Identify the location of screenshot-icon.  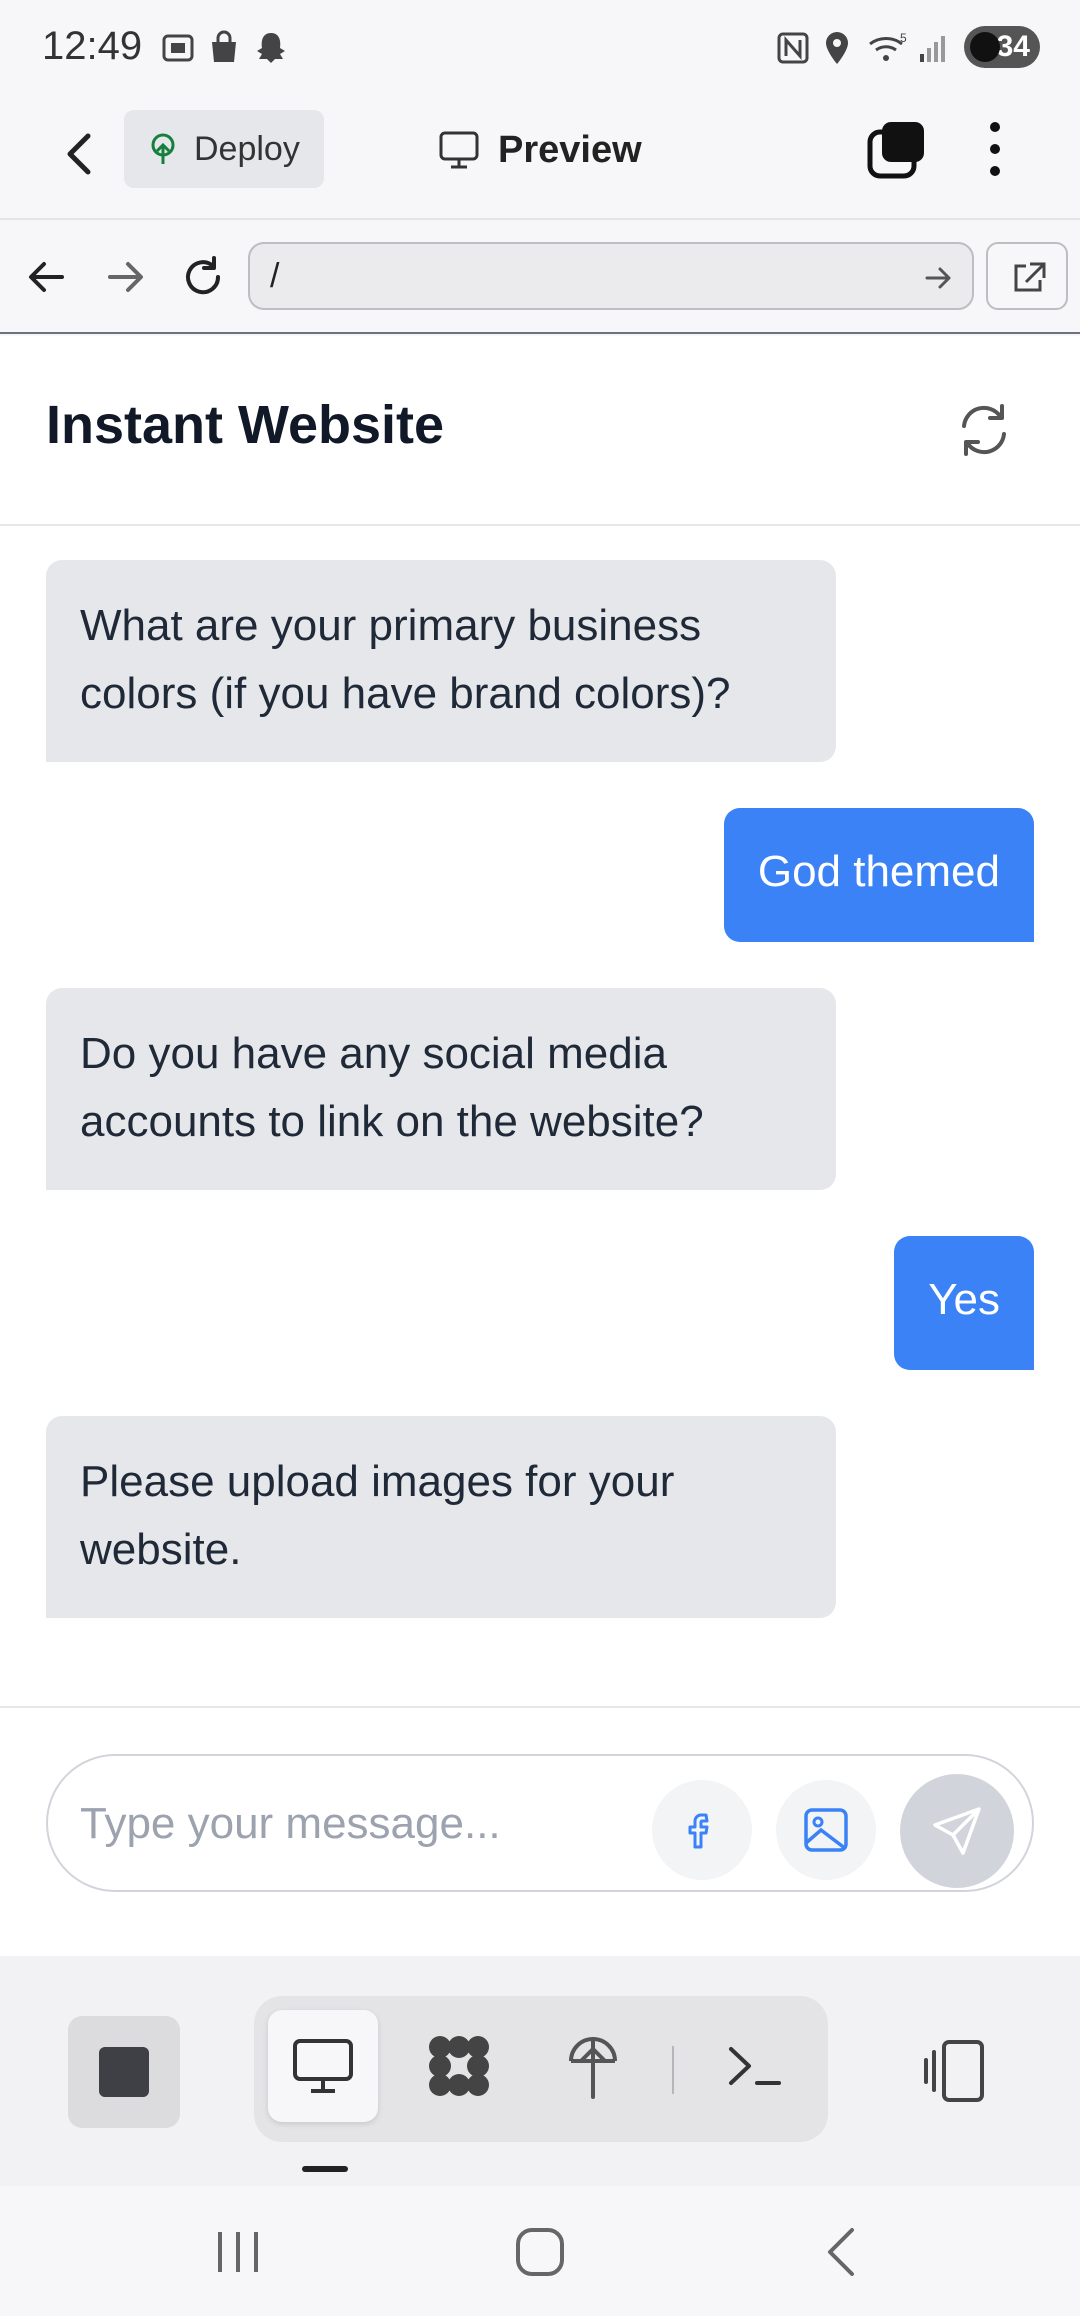
(178, 48).